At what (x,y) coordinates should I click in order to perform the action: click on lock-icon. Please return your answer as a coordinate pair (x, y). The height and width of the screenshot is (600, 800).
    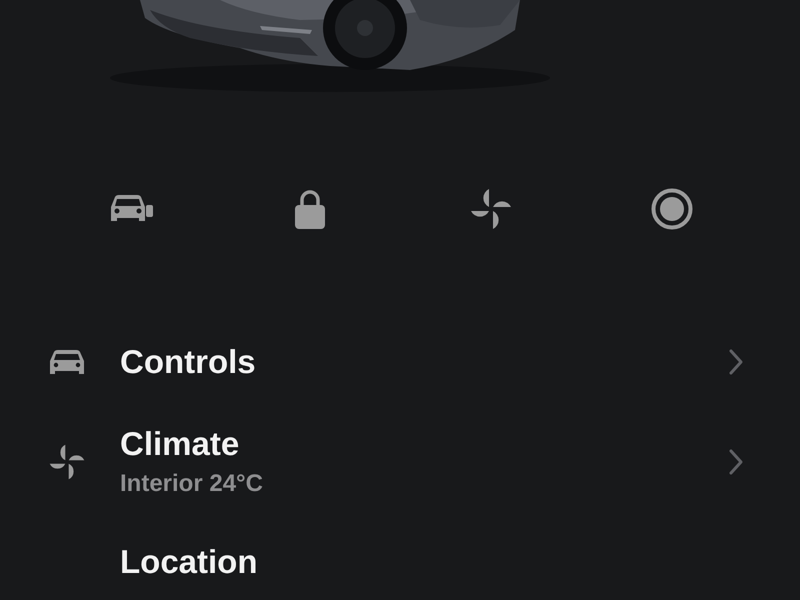
    Looking at the image, I should click on (310, 209).